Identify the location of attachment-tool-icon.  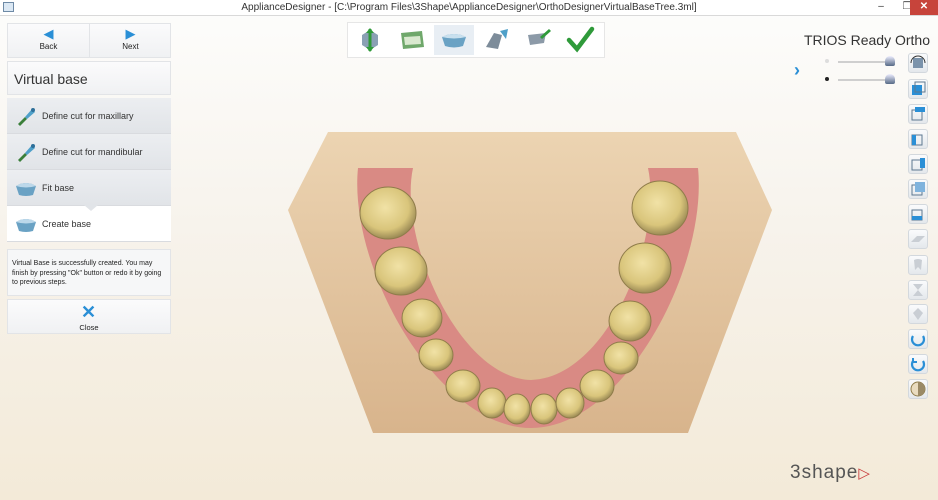
(497, 39).